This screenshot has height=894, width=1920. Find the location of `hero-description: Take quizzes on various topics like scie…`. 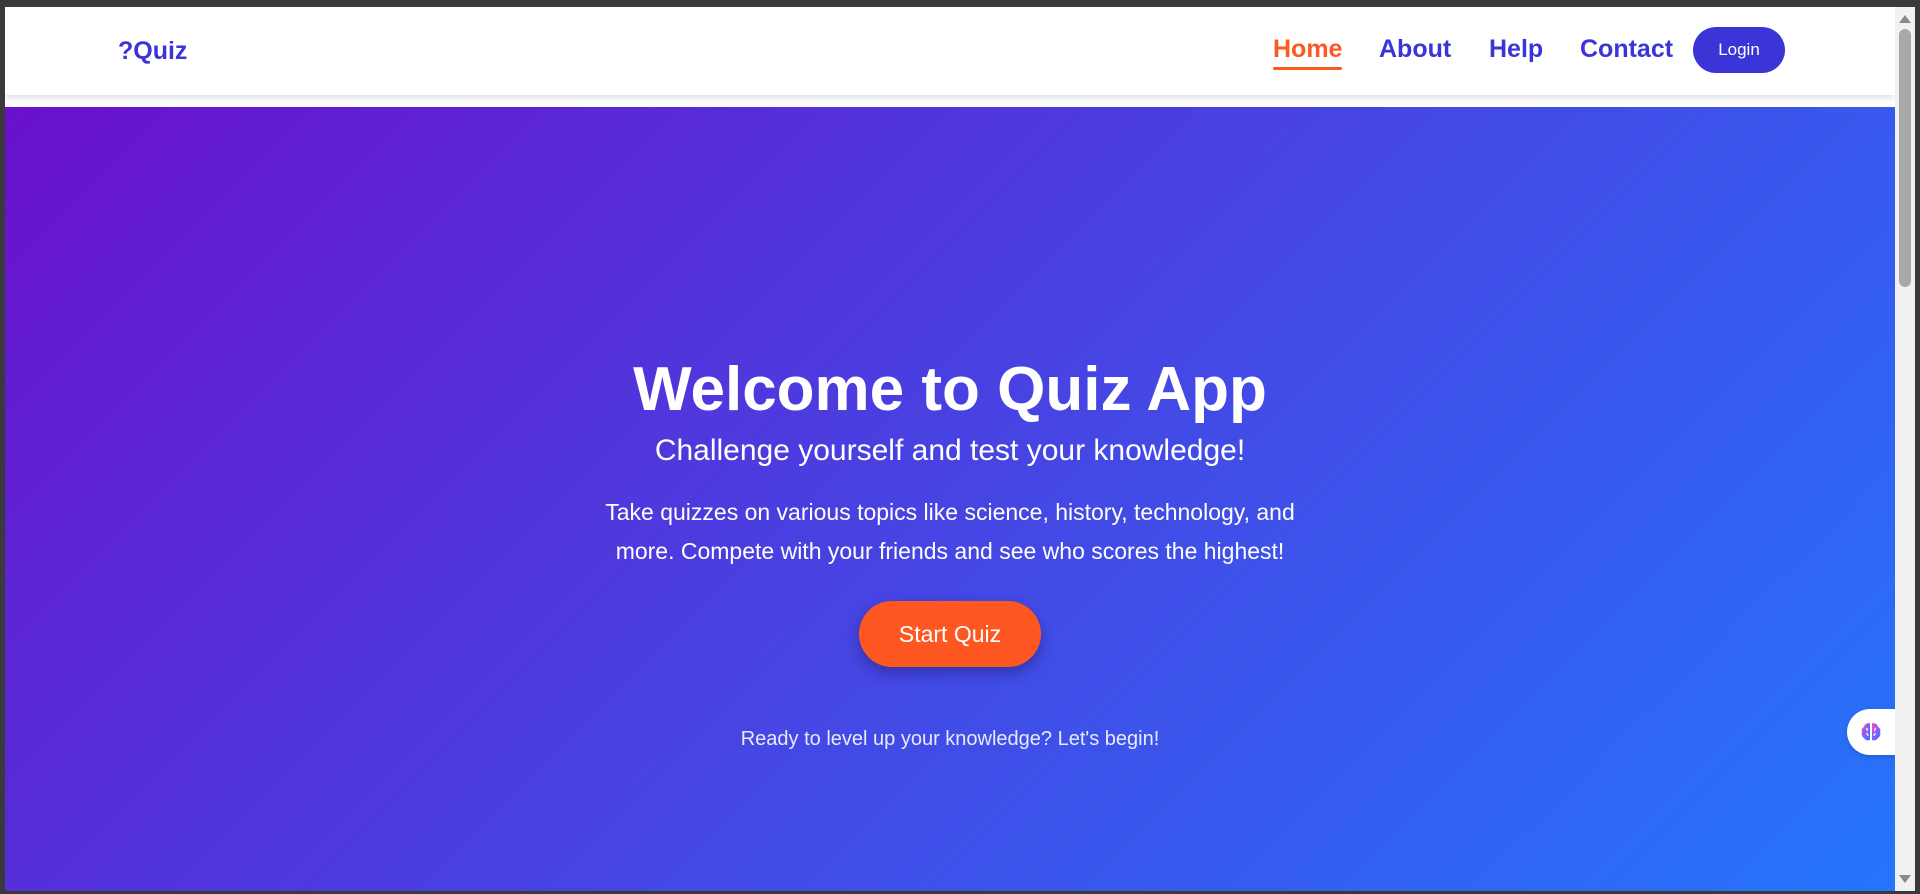

hero-description: Take quizzes on various topics like scie… is located at coordinates (950, 531).